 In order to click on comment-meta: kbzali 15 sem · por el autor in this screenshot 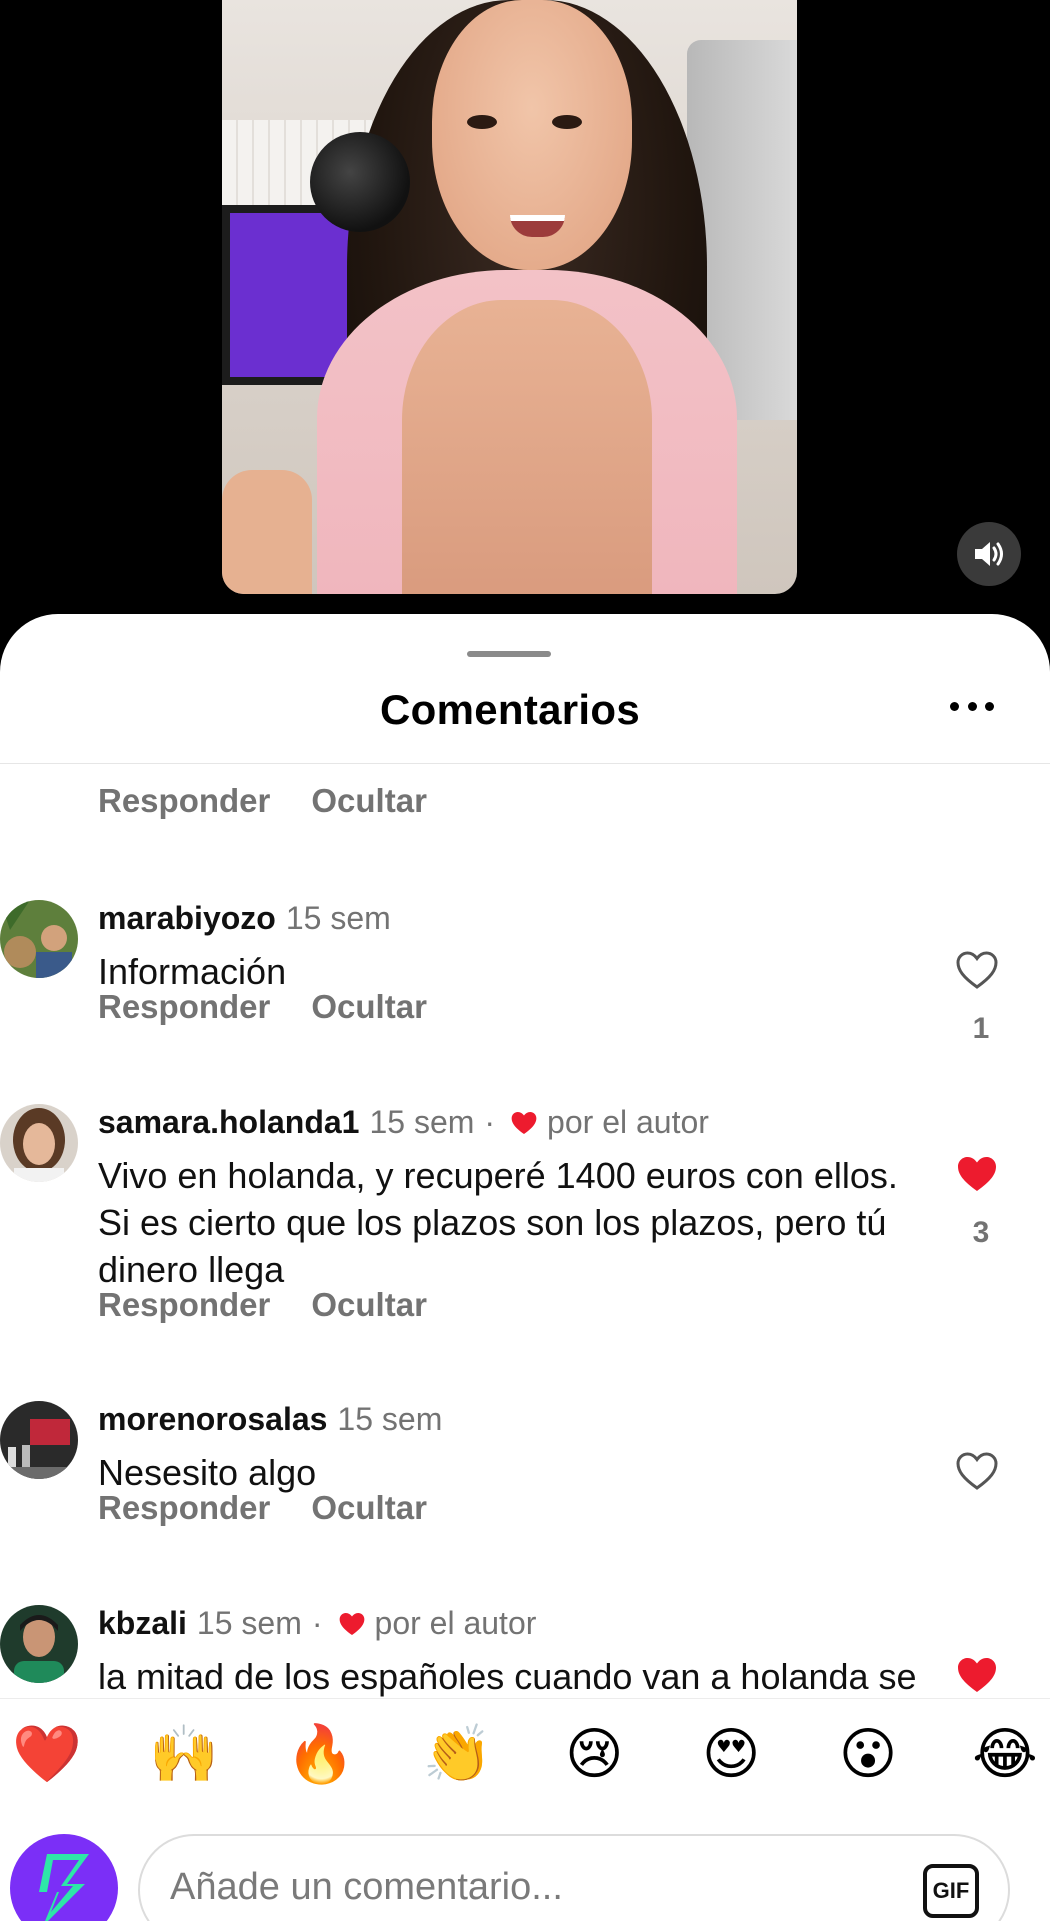, I will do `click(317, 1623)`.